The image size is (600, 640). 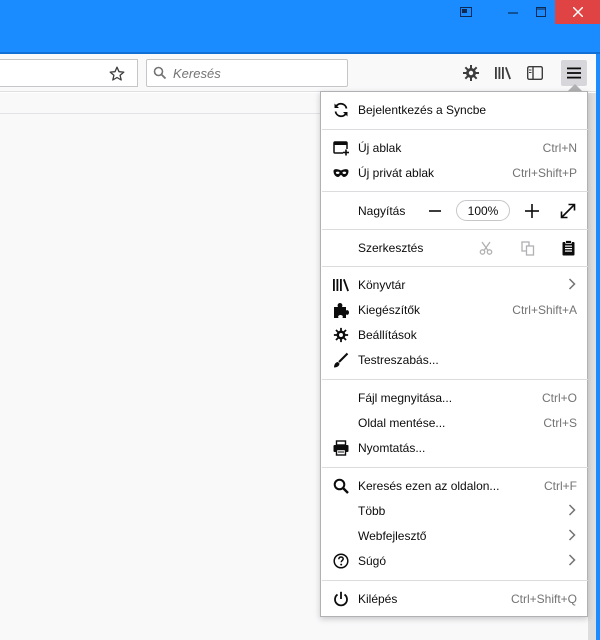 I want to click on search-bar, so click(x=247, y=73).